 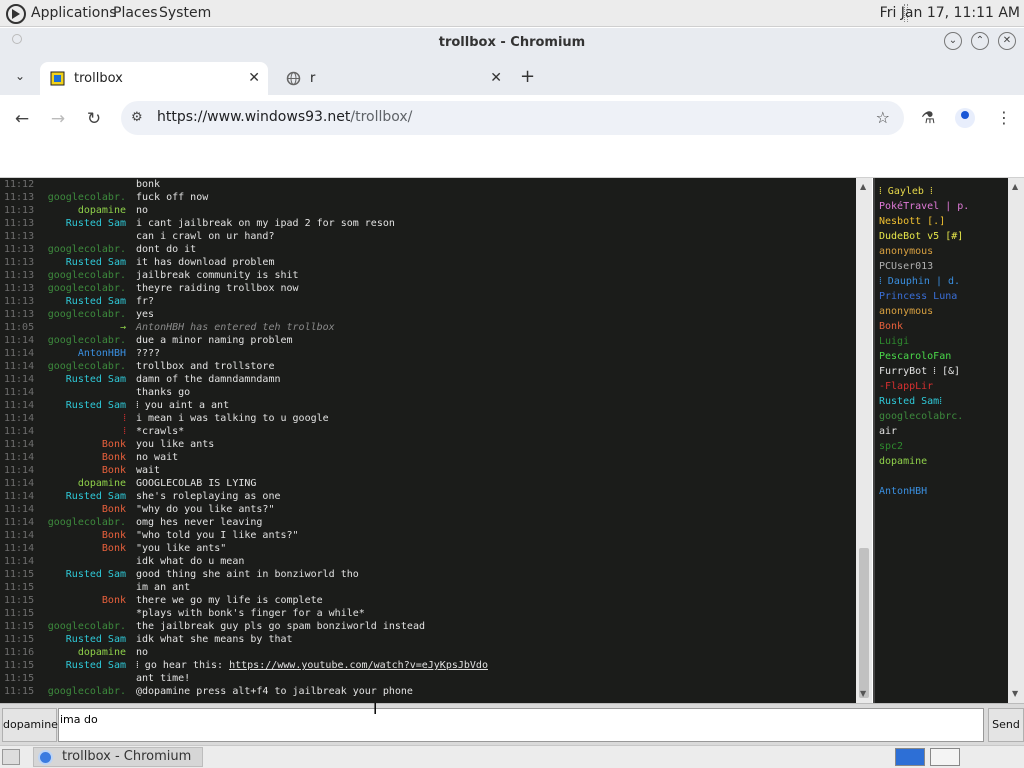 I want to click on scrollbar-thumb, so click(x=864, y=623).